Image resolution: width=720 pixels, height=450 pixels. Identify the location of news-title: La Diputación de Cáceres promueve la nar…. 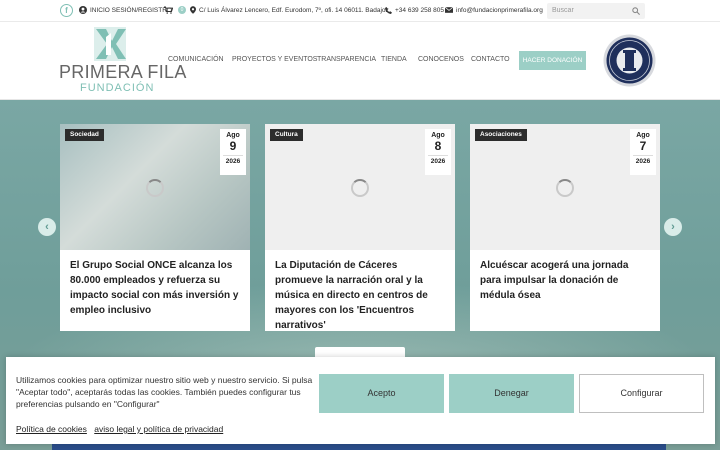
(361, 295).